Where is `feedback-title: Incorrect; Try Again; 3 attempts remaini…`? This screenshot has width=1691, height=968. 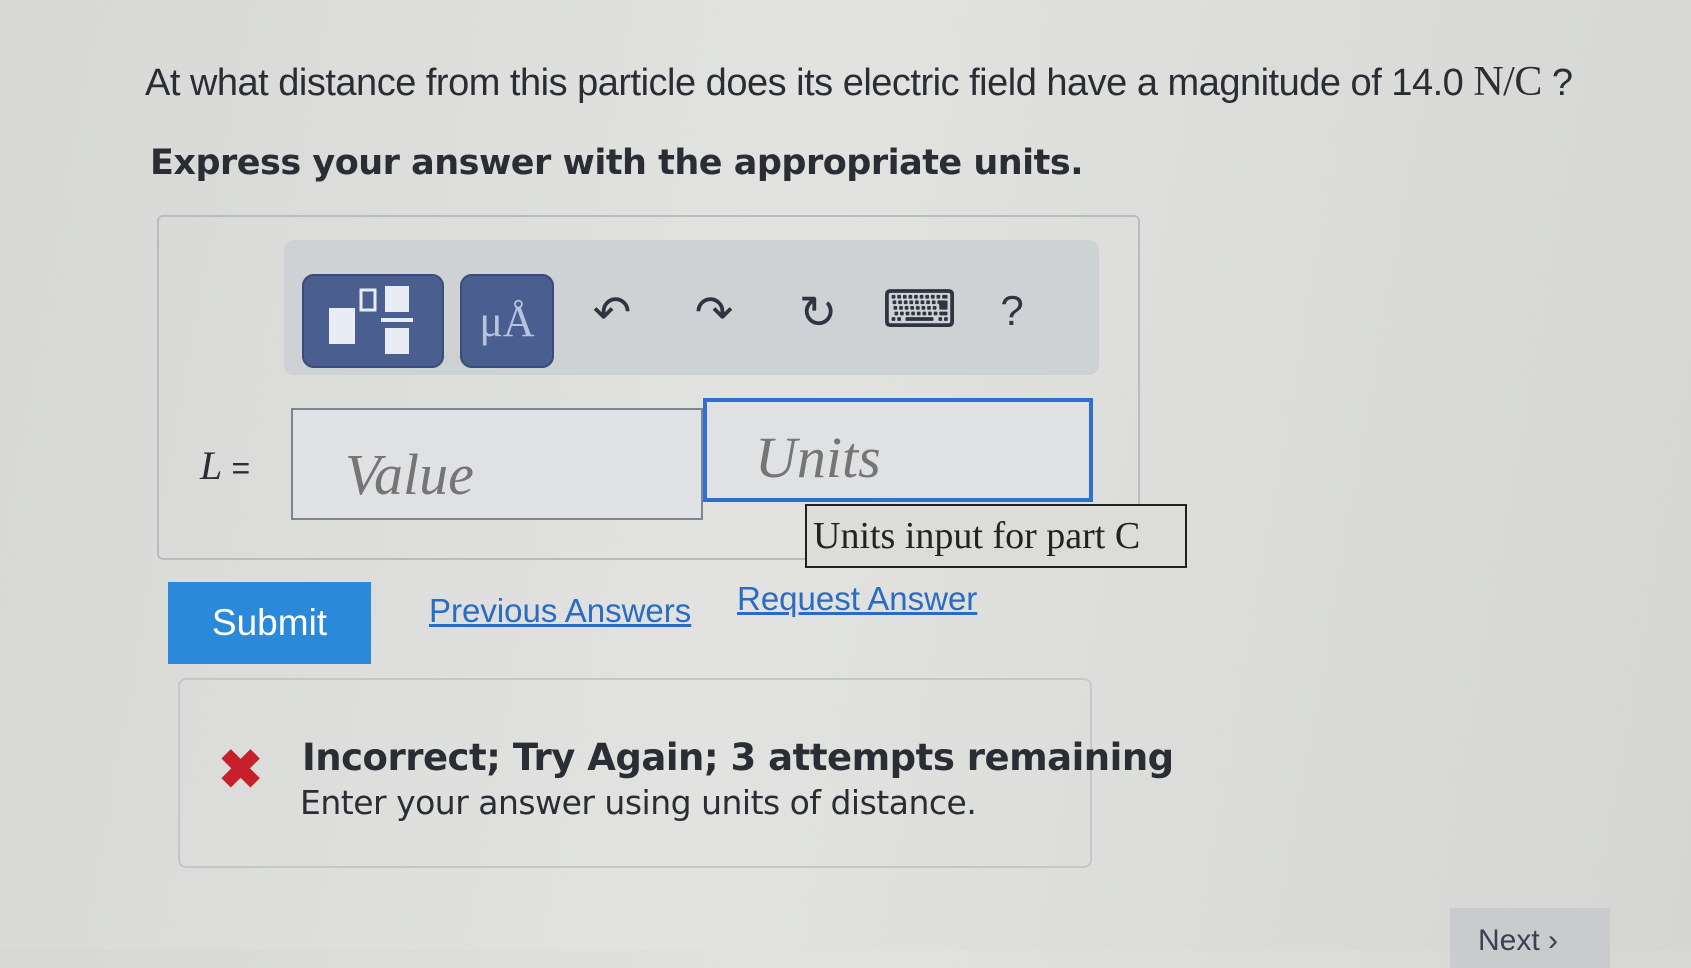
feedback-title: Incorrect; Try Again; 3 attempts remaini… is located at coordinates (738, 757).